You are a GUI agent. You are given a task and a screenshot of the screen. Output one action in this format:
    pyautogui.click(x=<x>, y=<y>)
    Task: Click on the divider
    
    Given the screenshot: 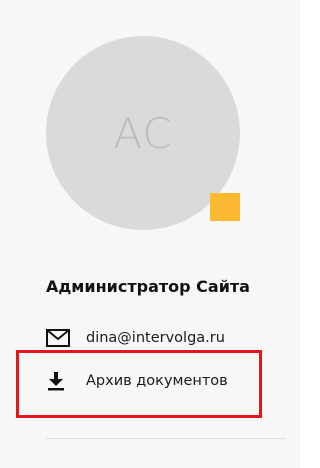 What is the action you would take?
    pyautogui.click(x=166, y=438)
    